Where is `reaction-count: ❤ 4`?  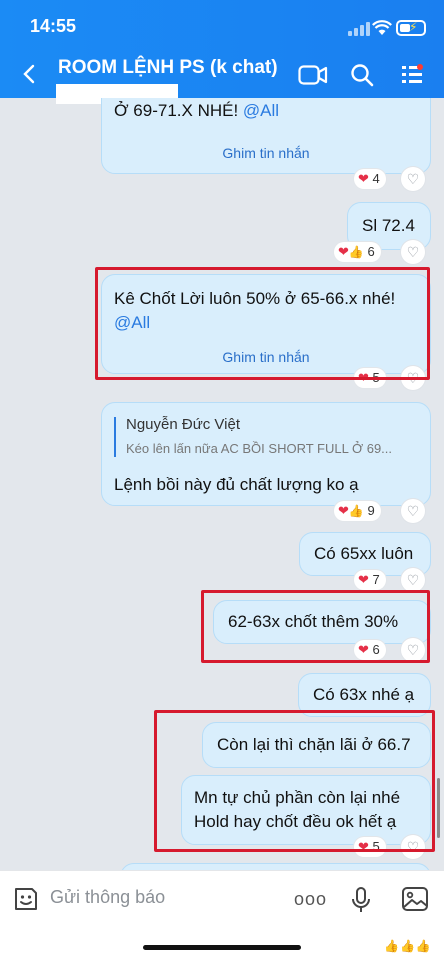 reaction-count: ❤ 4 is located at coordinates (370, 179).